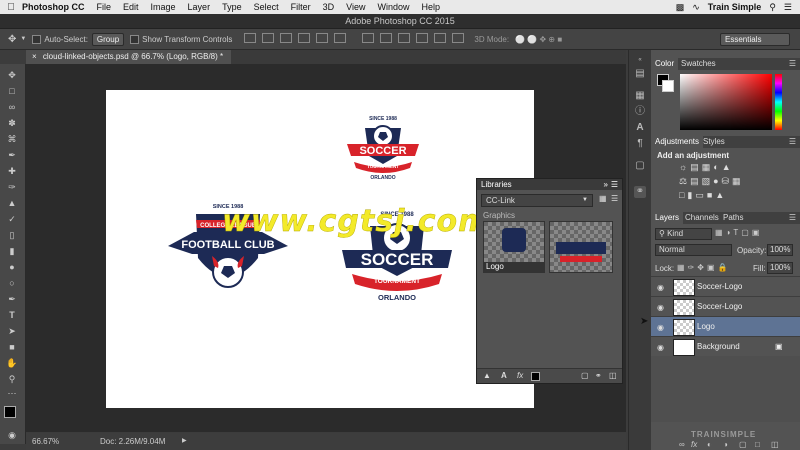 The width and height of the screenshot is (800, 450). What do you see at coordinates (581, 247) in the screenshot?
I see `library-item-soccer` at bounding box center [581, 247].